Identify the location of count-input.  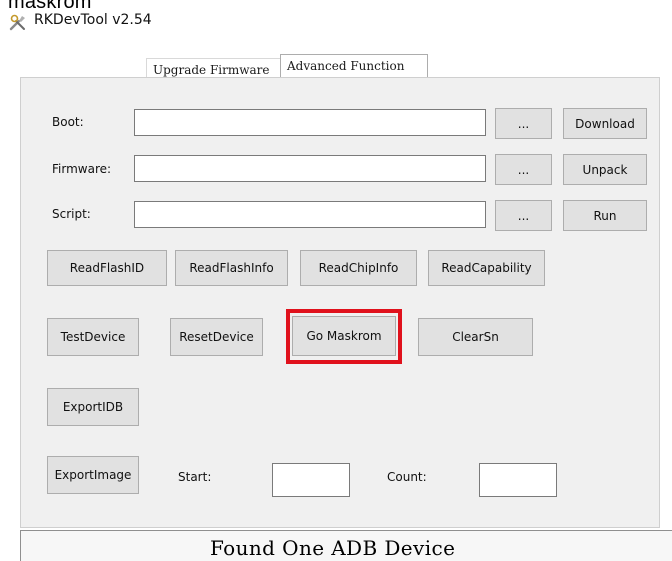
(518, 480).